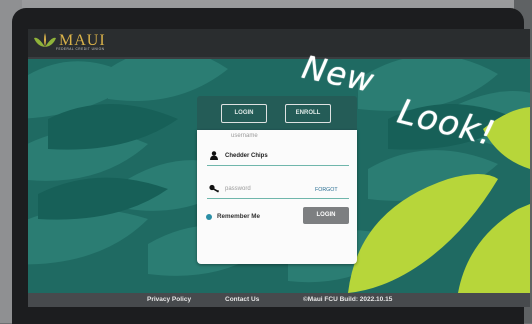 The width and height of the screenshot is (532, 324). I want to click on key-icon, so click(214, 188).